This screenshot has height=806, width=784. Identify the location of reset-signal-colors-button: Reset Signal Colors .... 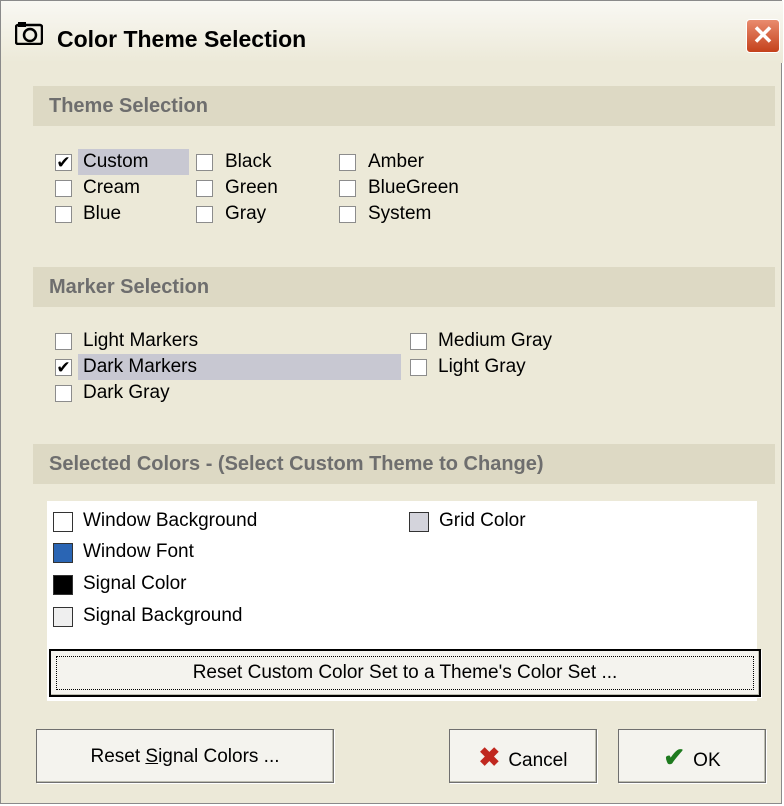
(185, 756).